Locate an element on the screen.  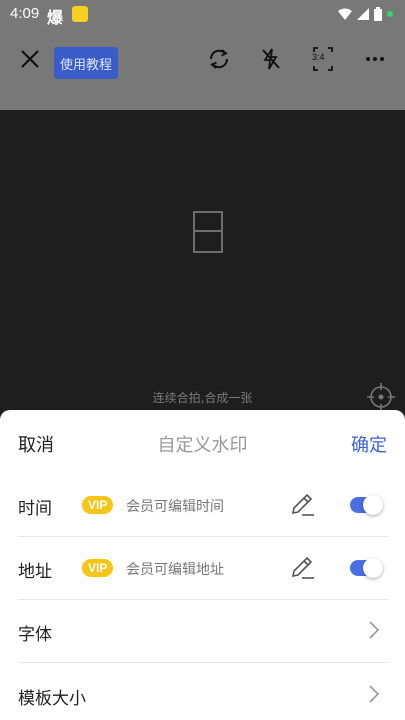
row-font: 字体 is located at coordinates (203, 631).